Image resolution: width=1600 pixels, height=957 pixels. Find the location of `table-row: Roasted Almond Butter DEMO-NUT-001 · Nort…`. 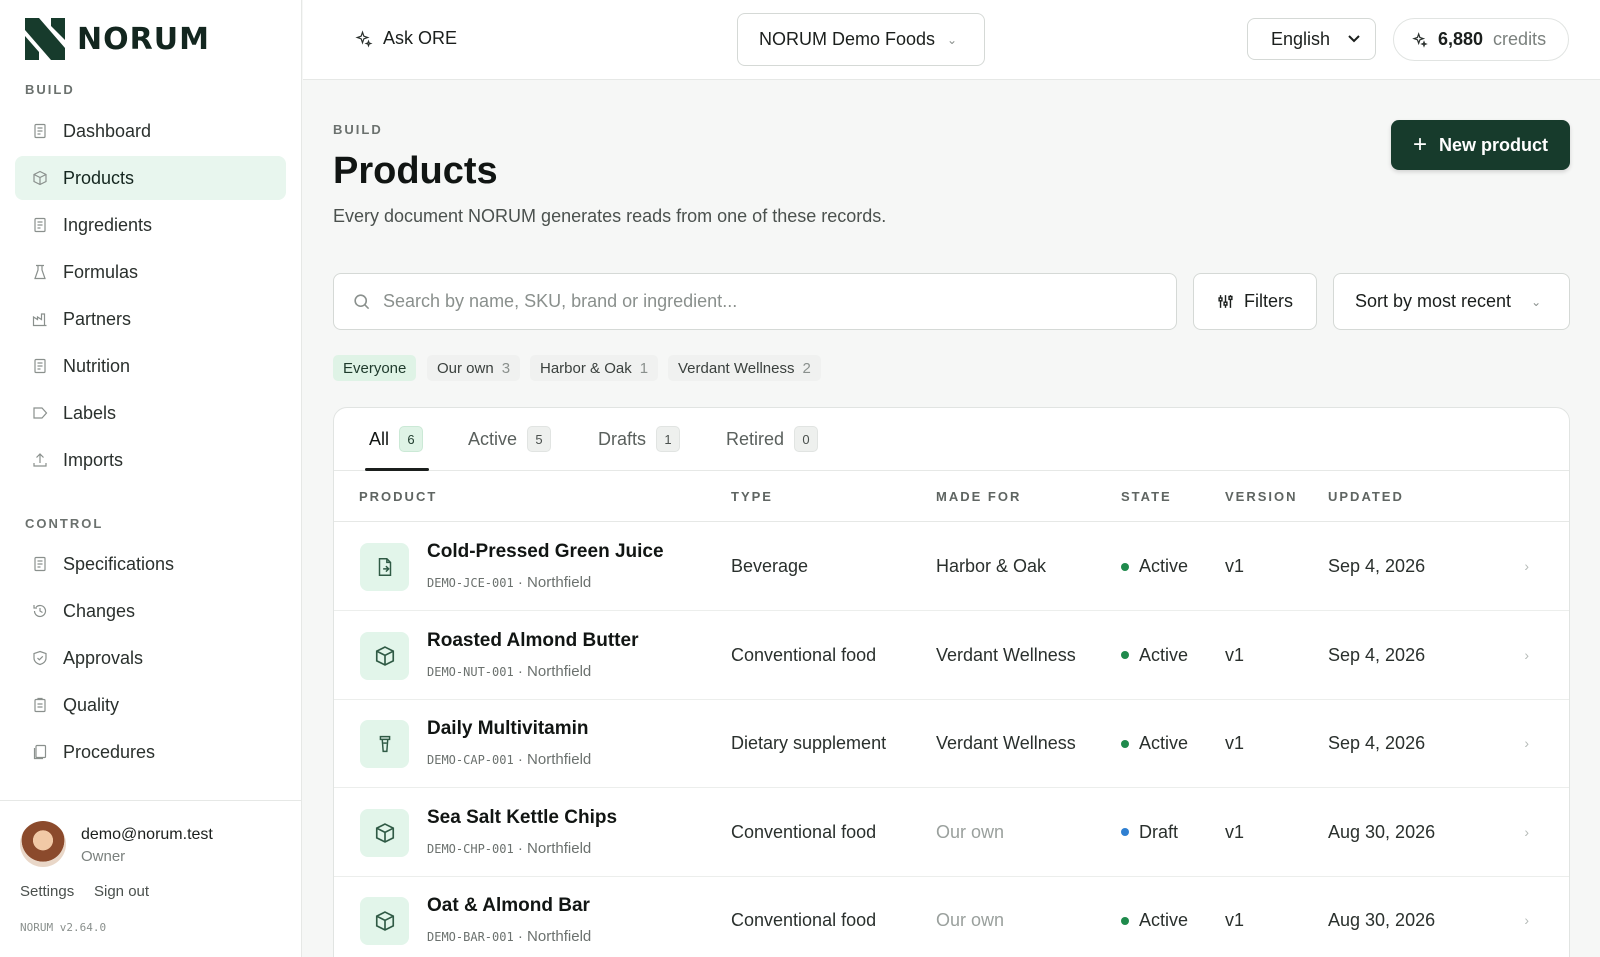

table-row: Roasted Almond Butter DEMO-NUT-001 · Nort… is located at coordinates (951, 655).